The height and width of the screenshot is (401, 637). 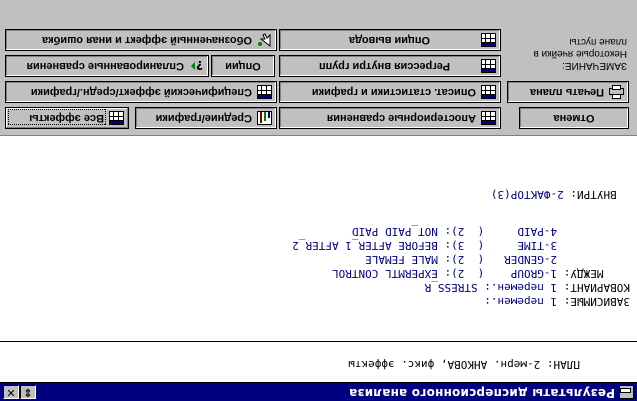 I want to click on output-line: ВНУТРИ: 2-ФАКТОР(3), so click(x=560, y=194).